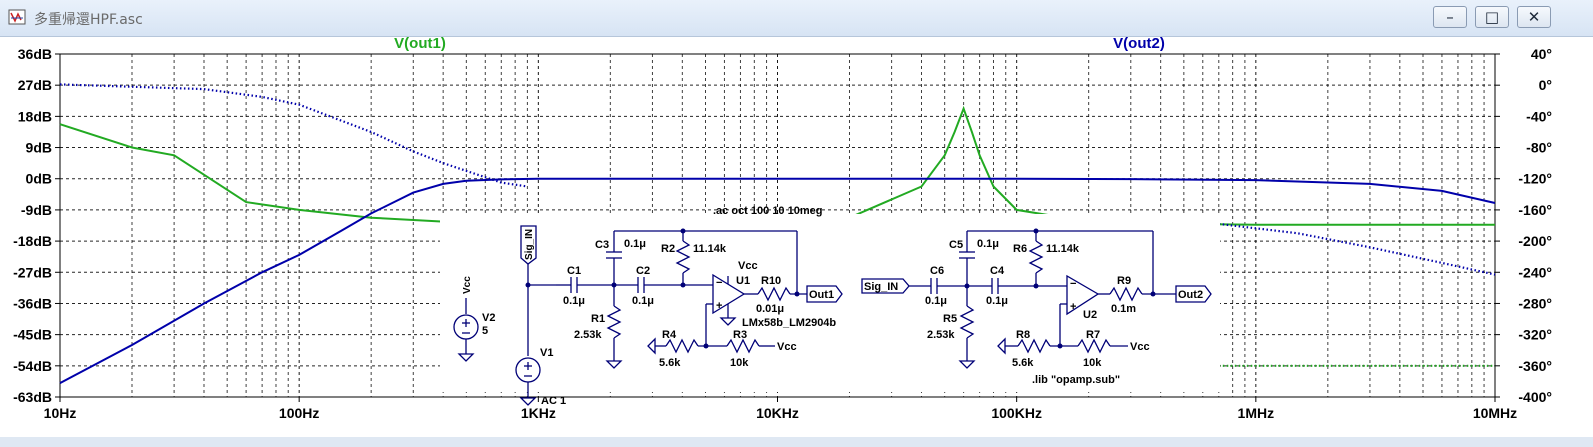 This screenshot has height=447, width=1593. Describe the element at coordinates (1535, 272) in the screenshot. I see `y-tick-label-right: -240°` at that location.